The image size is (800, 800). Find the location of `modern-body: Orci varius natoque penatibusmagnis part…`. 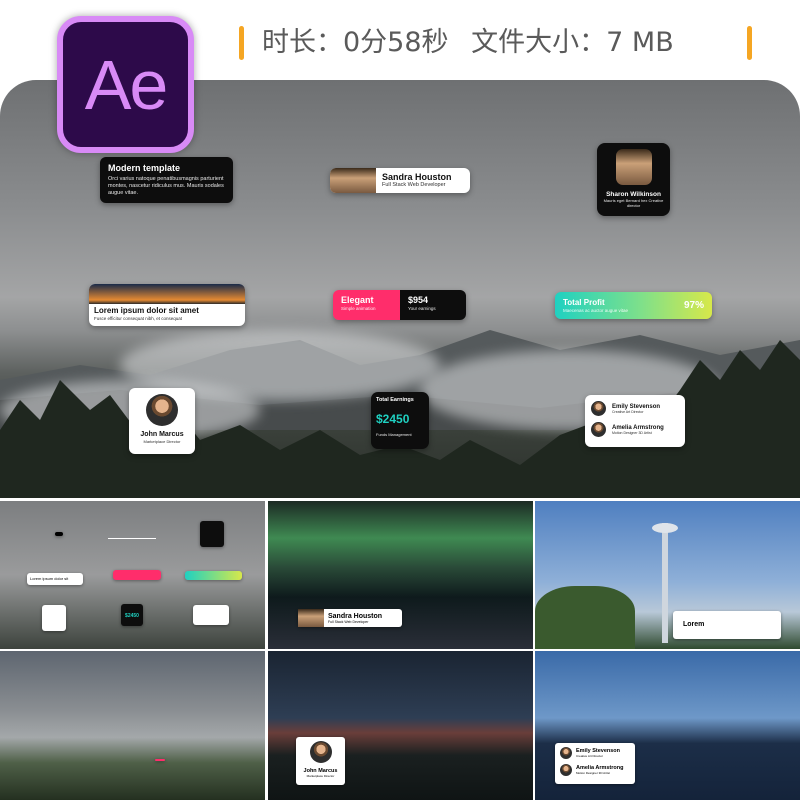

modern-body: Orci varius natoque penatibusmagnis part… is located at coordinates (166, 186).